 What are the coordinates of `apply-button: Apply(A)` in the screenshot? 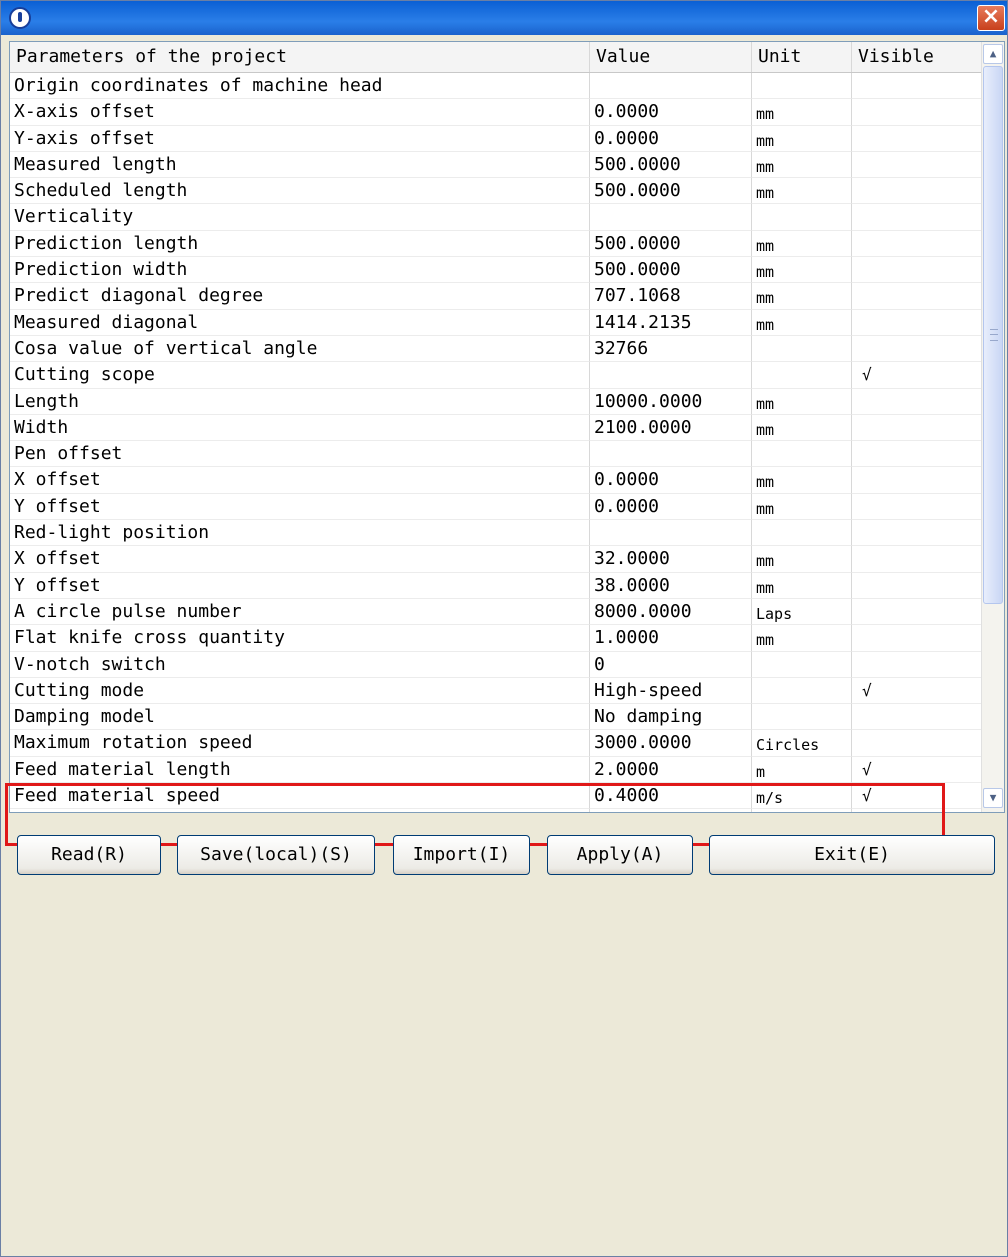 It's located at (620, 855).